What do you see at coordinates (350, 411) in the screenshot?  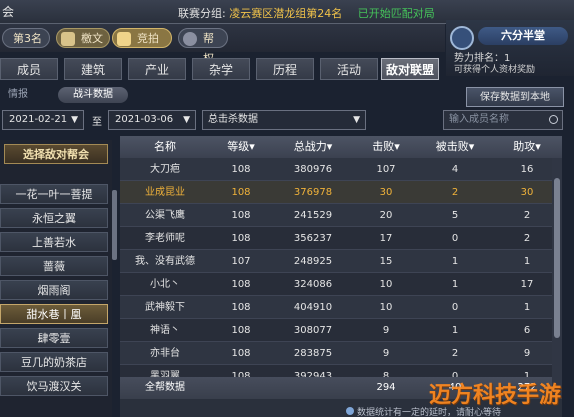 I see `info-icon` at bounding box center [350, 411].